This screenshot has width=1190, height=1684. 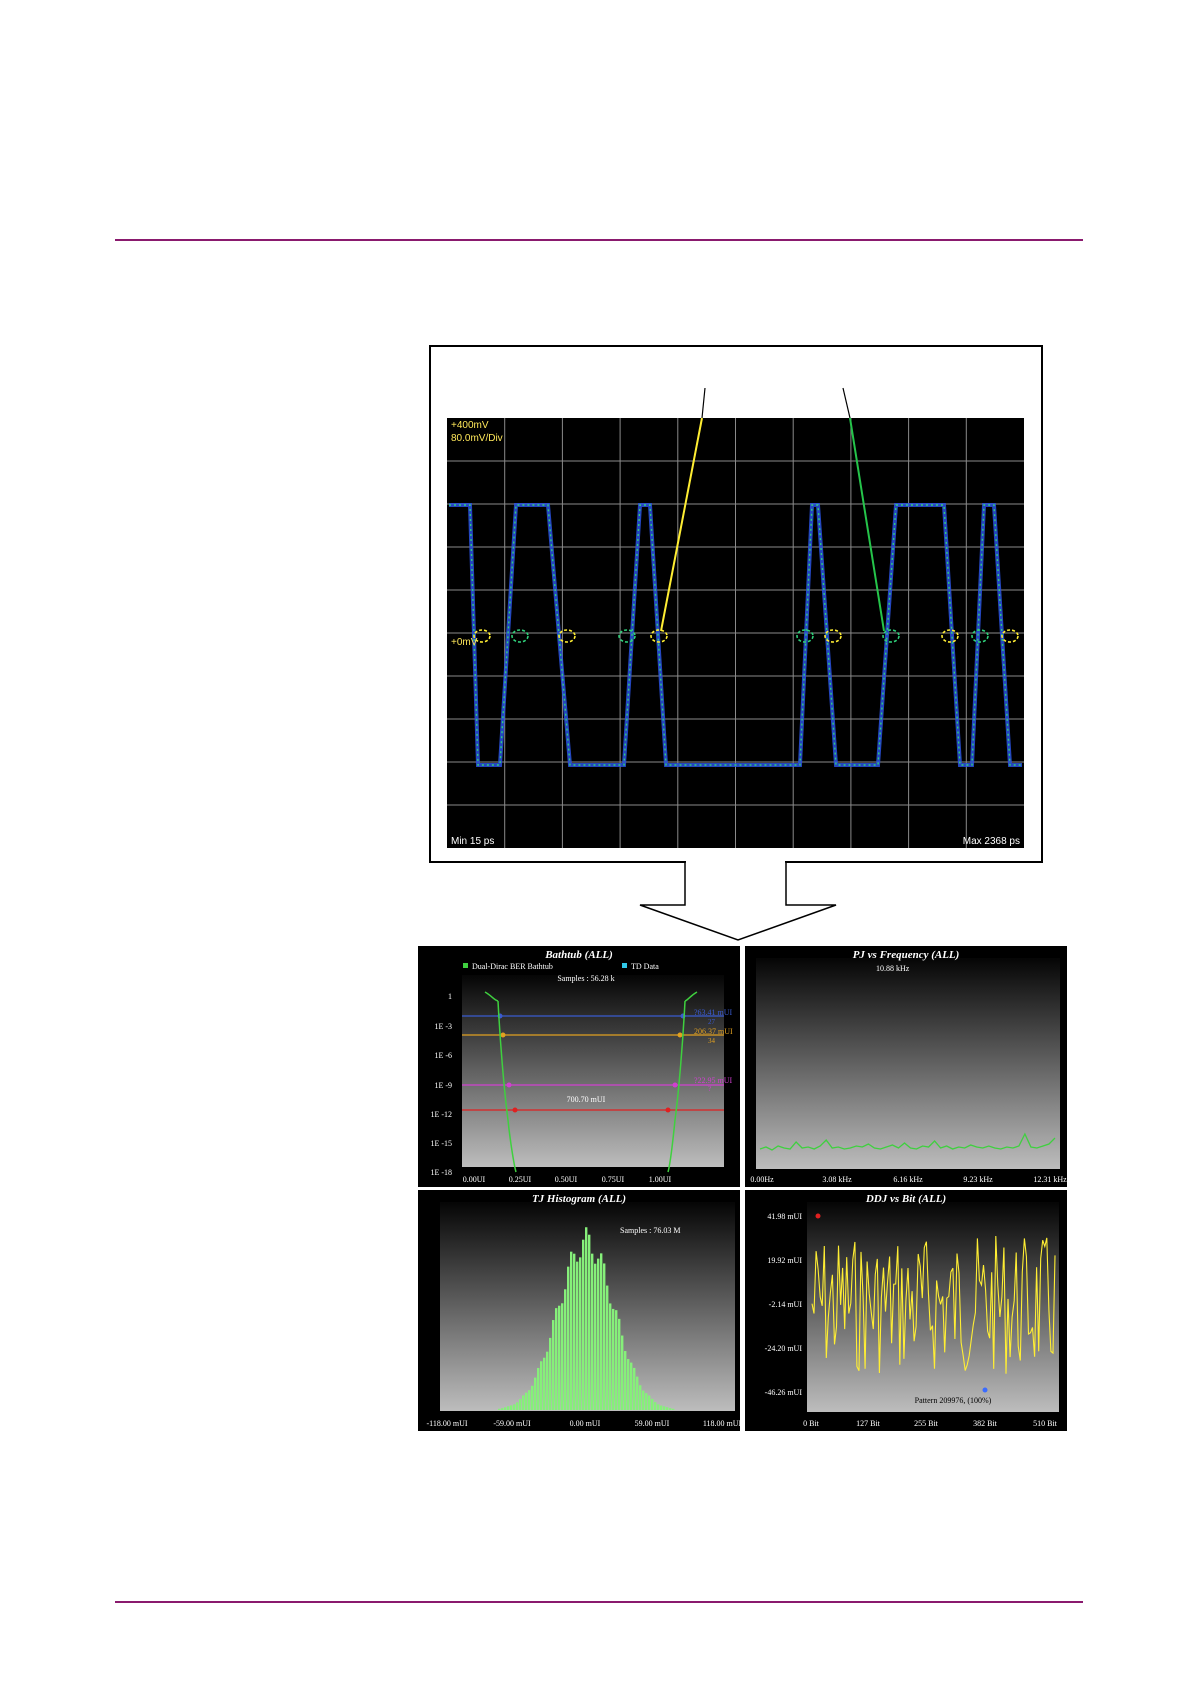 What do you see at coordinates (579, 1199) in the screenshot?
I see `tj-title: TJ Histogram (ALL)` at bounding box center [579, 1199].